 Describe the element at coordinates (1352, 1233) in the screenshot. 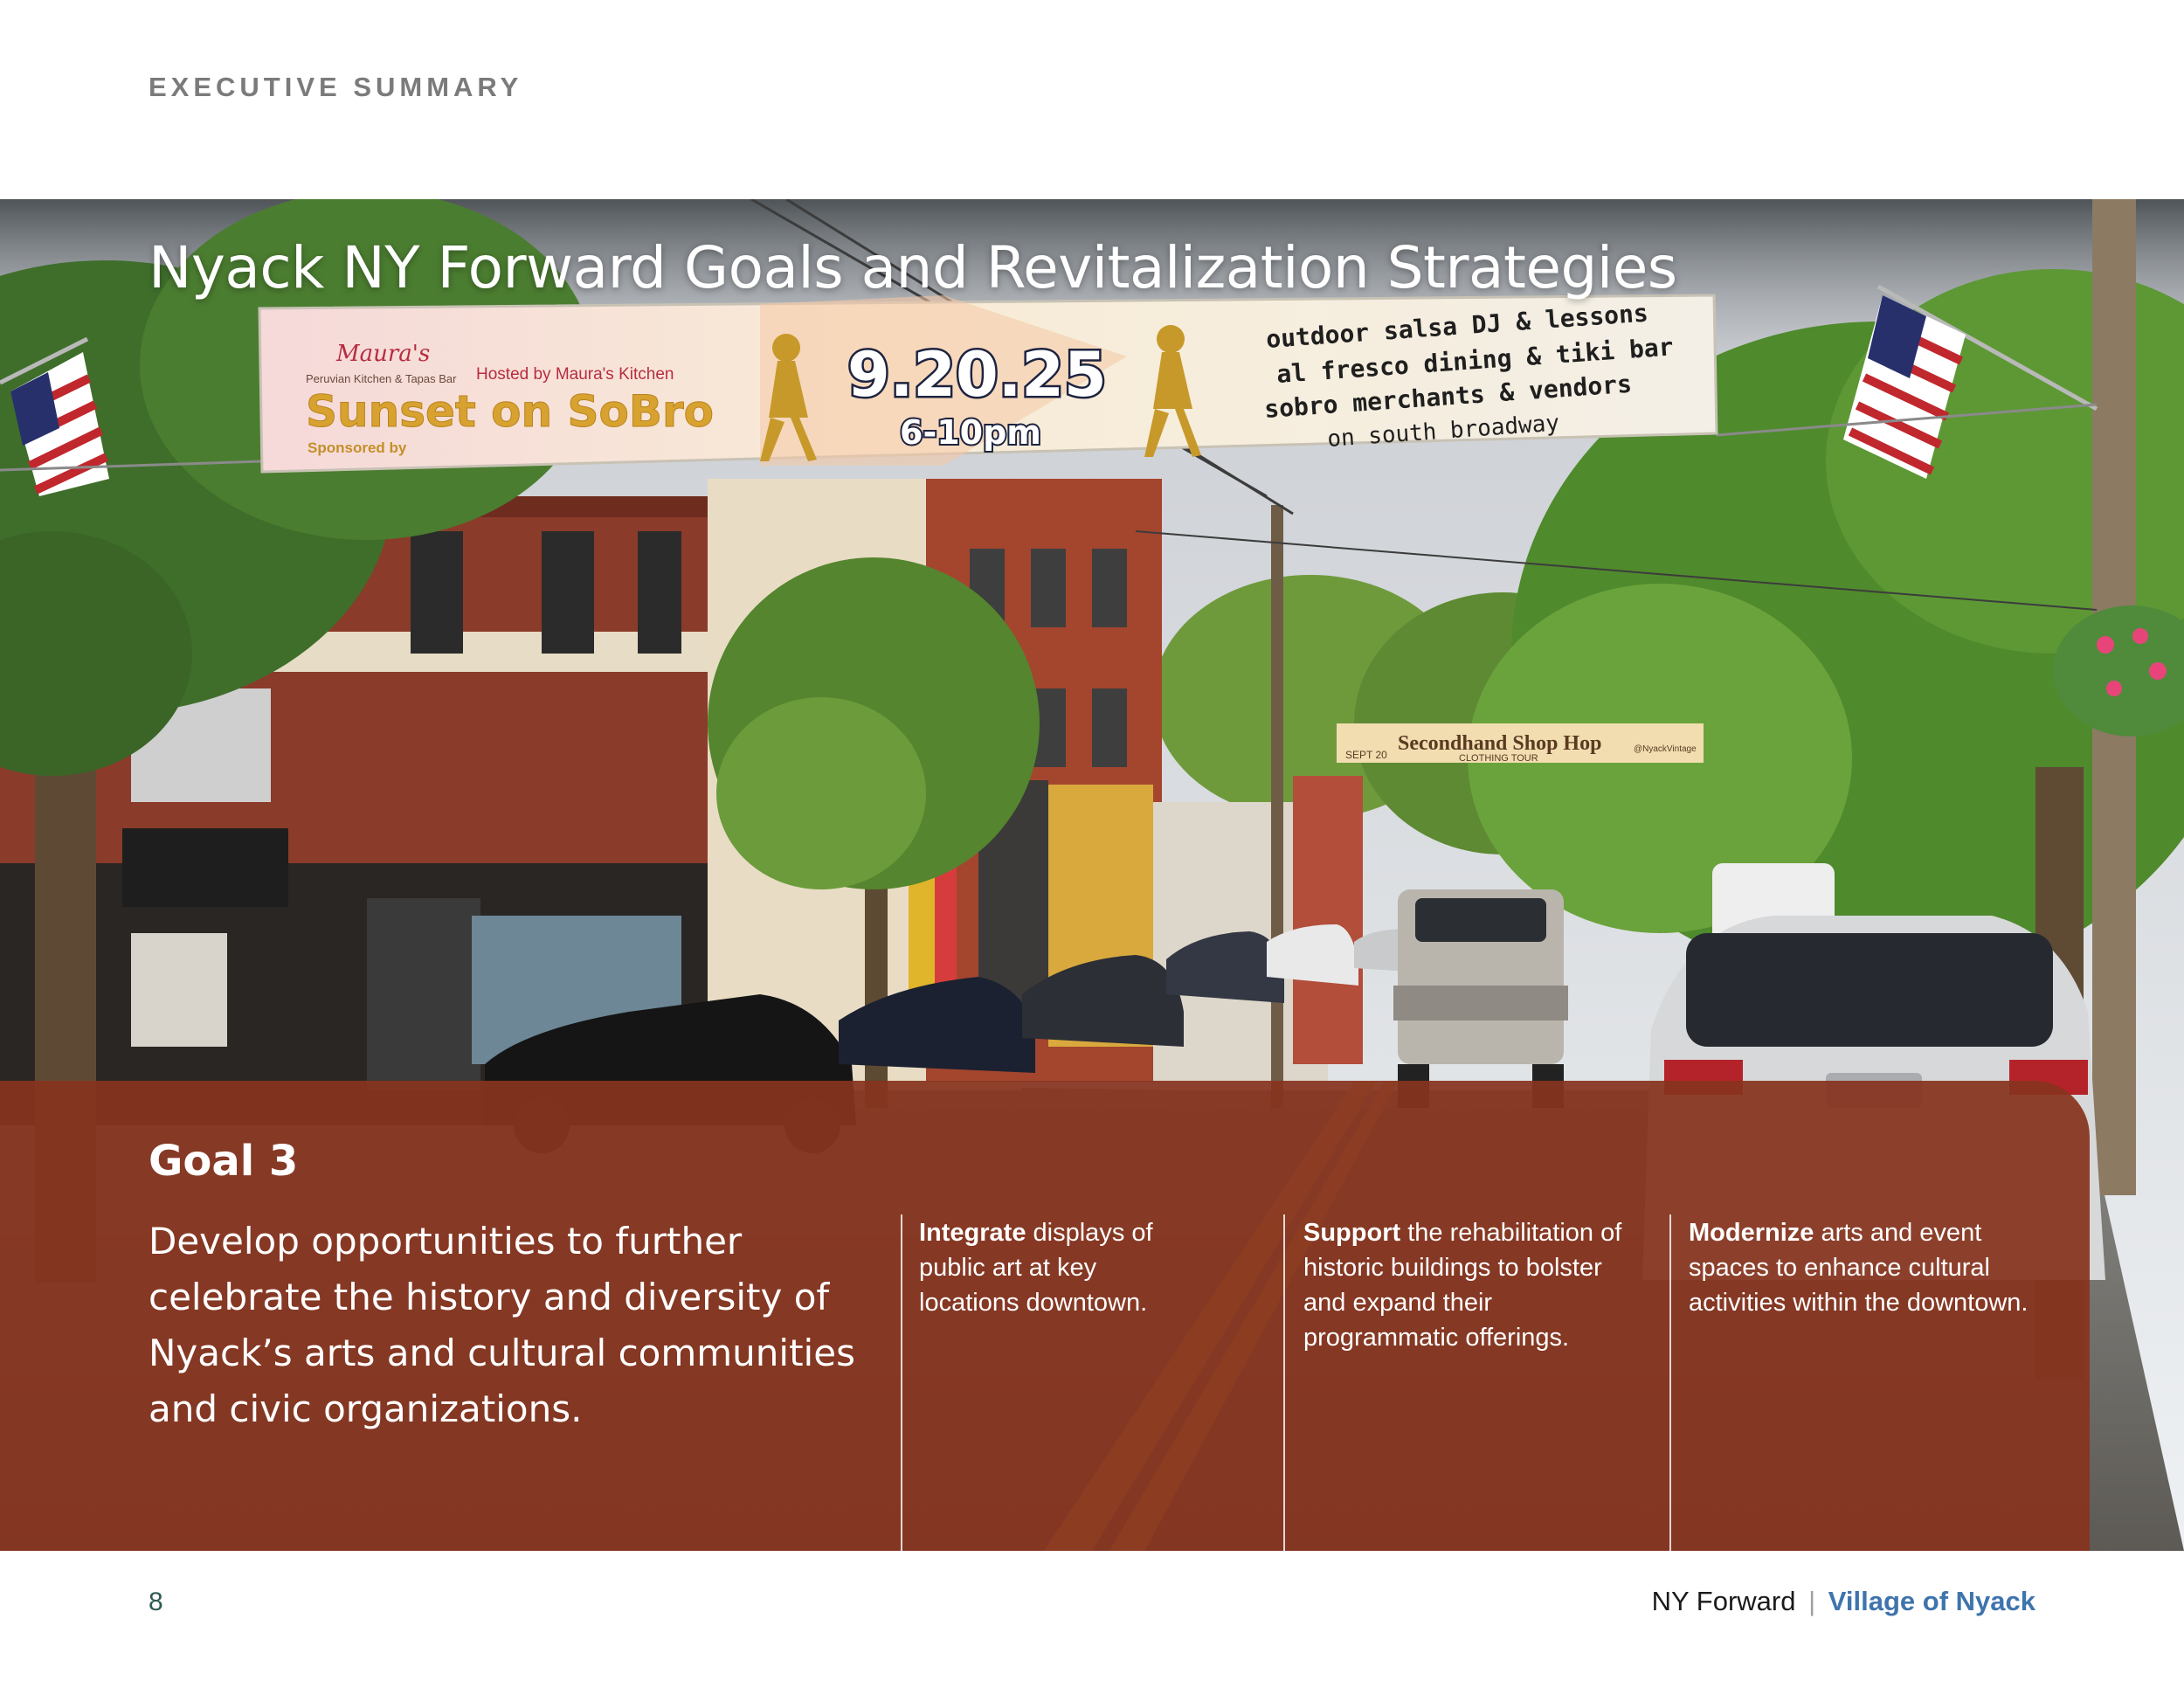

I see `strategy-lead: Support` at that location.